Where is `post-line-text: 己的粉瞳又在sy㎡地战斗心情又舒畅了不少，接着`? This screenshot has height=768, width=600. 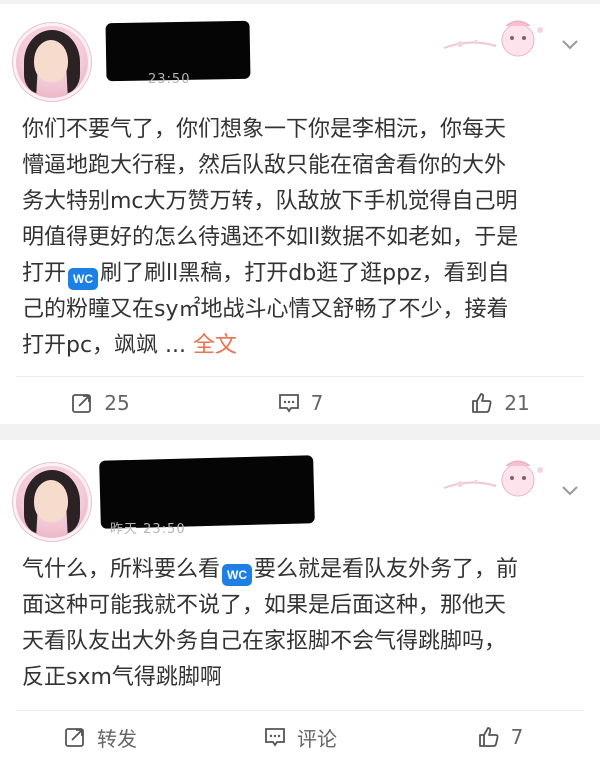
post-line-text: 己的粉瞳又在sy㎡地战斗心情又舒畅了不少，接着 is located at coordinates (265, 309).